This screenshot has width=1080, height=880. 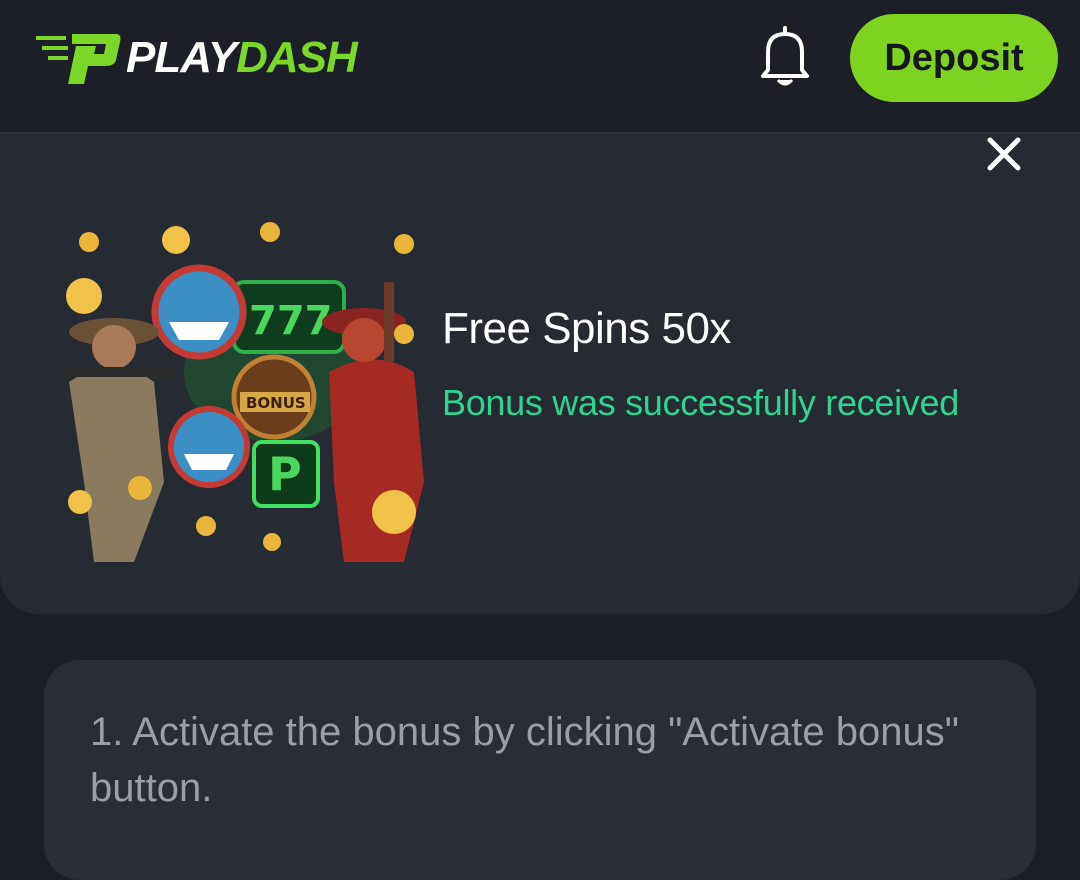 What do you see at coordinates (586, 328) in the screenshot?
I see `bonus-title: Free Spins 50x` at bounding box center [586, 328].